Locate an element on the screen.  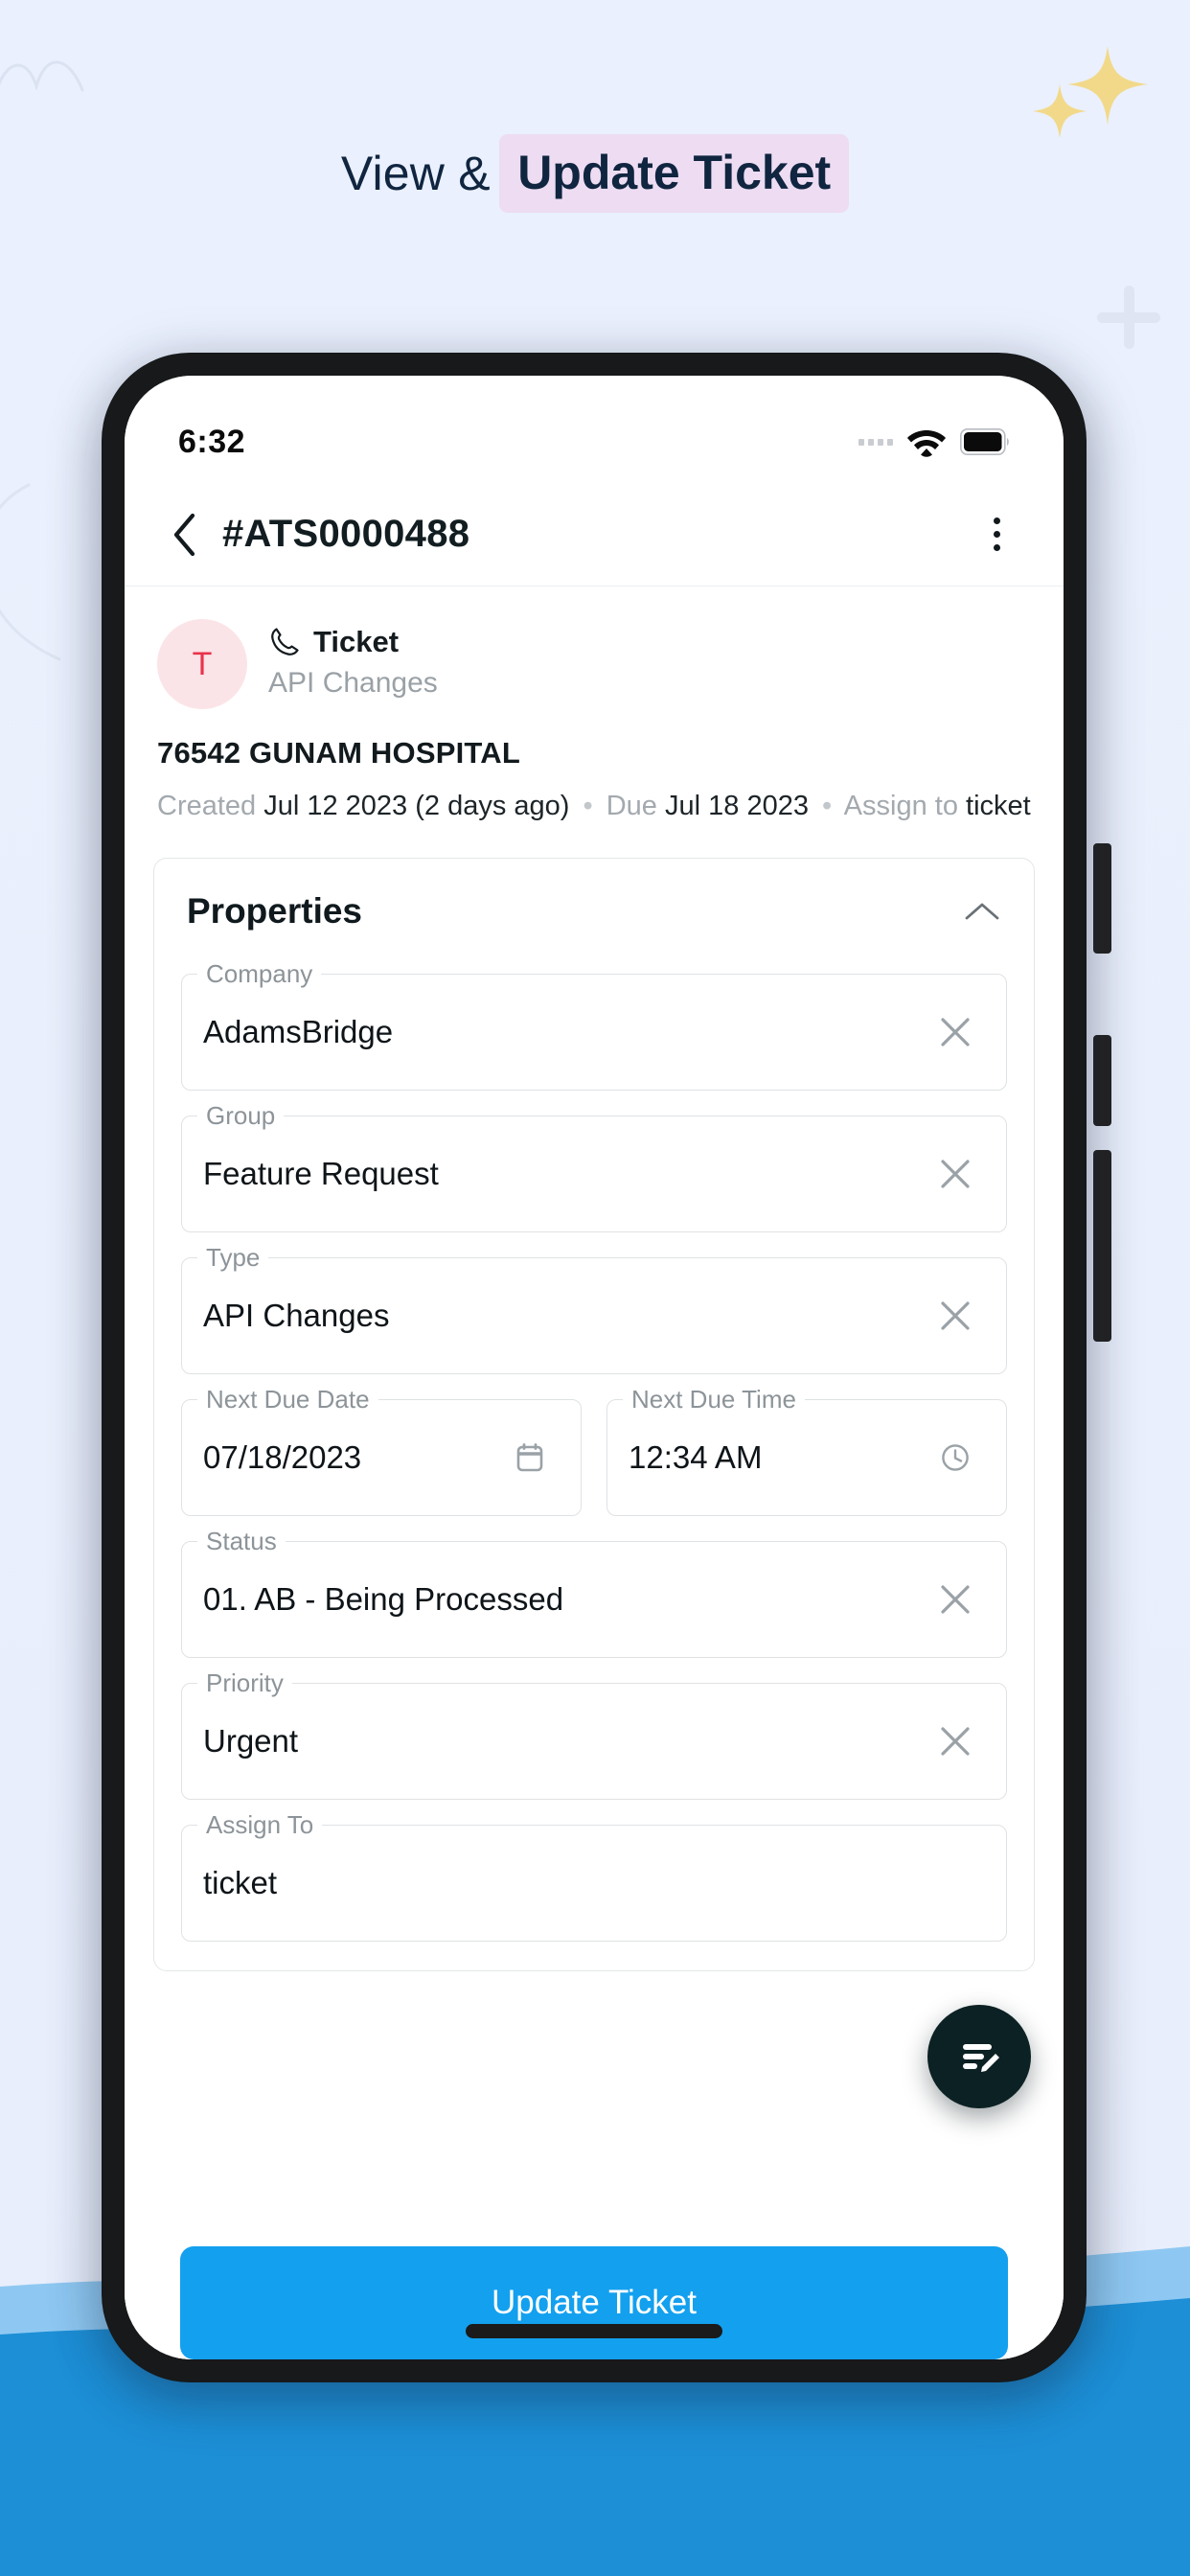
edit-note-icon is located at coordinates (981, 2058).